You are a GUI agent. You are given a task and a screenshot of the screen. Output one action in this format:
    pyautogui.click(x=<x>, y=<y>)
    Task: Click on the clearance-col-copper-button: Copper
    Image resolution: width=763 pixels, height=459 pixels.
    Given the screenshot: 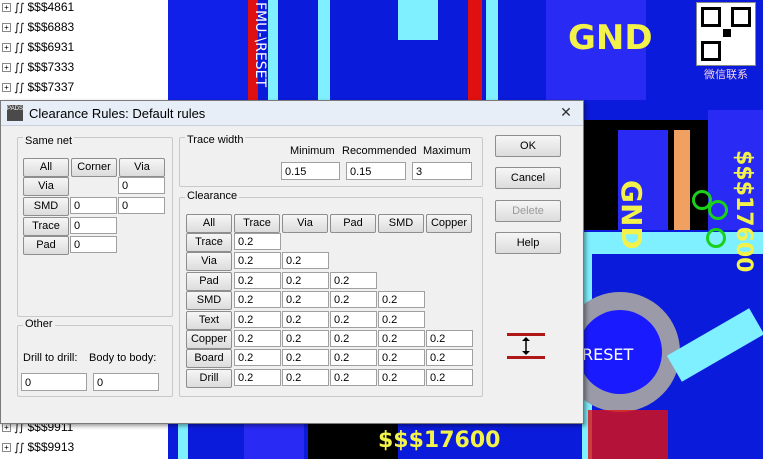 What is the action you would take?
    pyautogui.click(x=449, y=223)
    